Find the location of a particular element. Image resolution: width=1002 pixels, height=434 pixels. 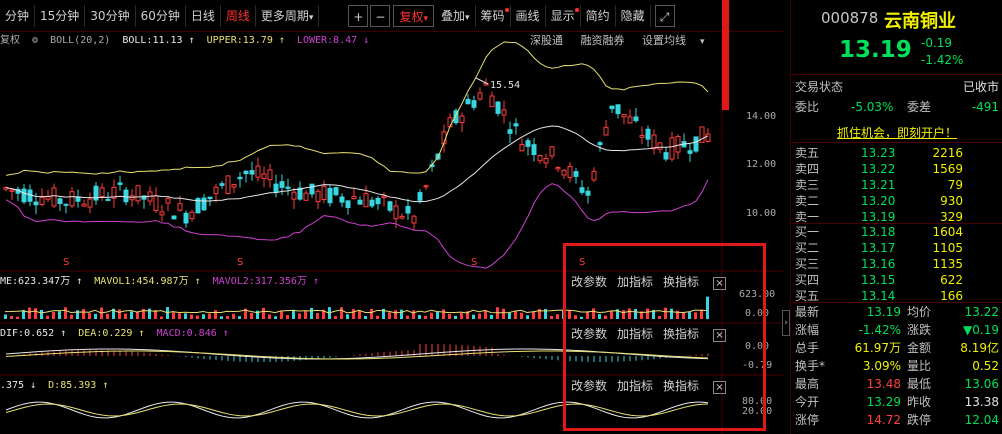

stat-value: 13.38 is located at coordinates (981, 402).